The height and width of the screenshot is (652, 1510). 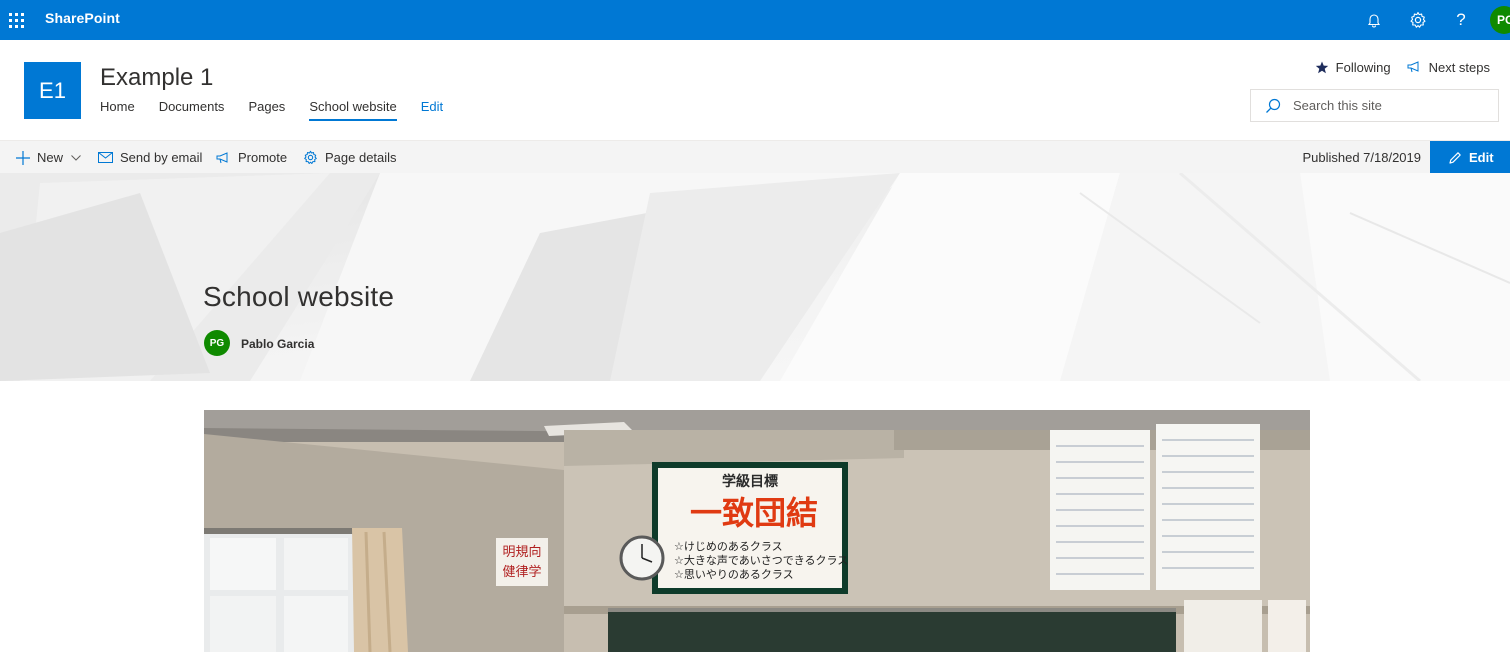 I want to click on side-sign-line-2: 健律学, so click(x=521, y=572).